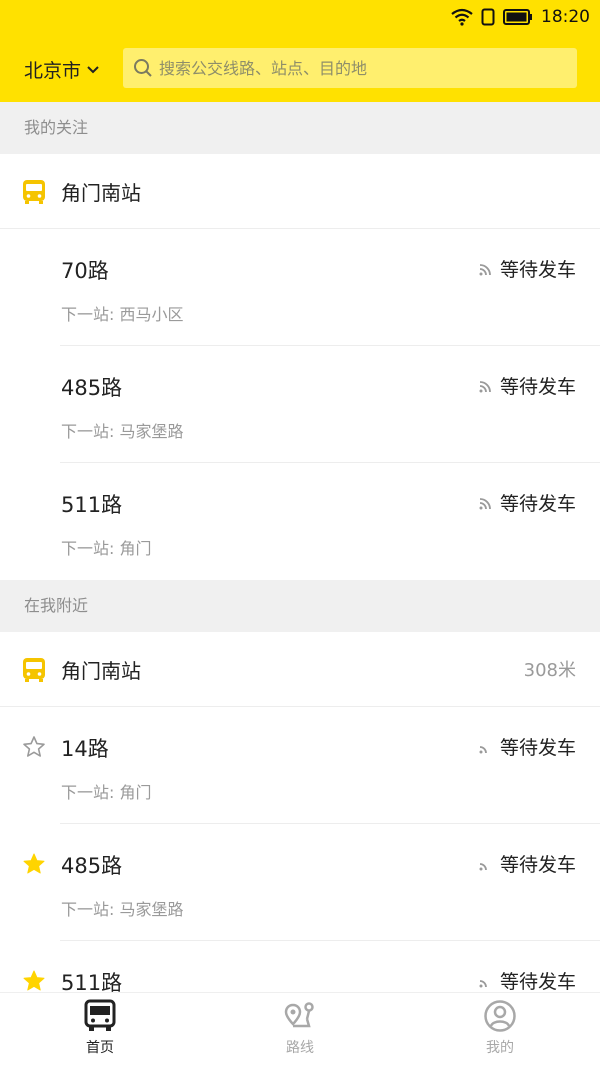 This screenshot has height=1066, width=600. Describe the element at coordinates (300, 765) in the screenshot. I see `nearby-route-row: 14路 下一站: 角门 等待发车` at that location.